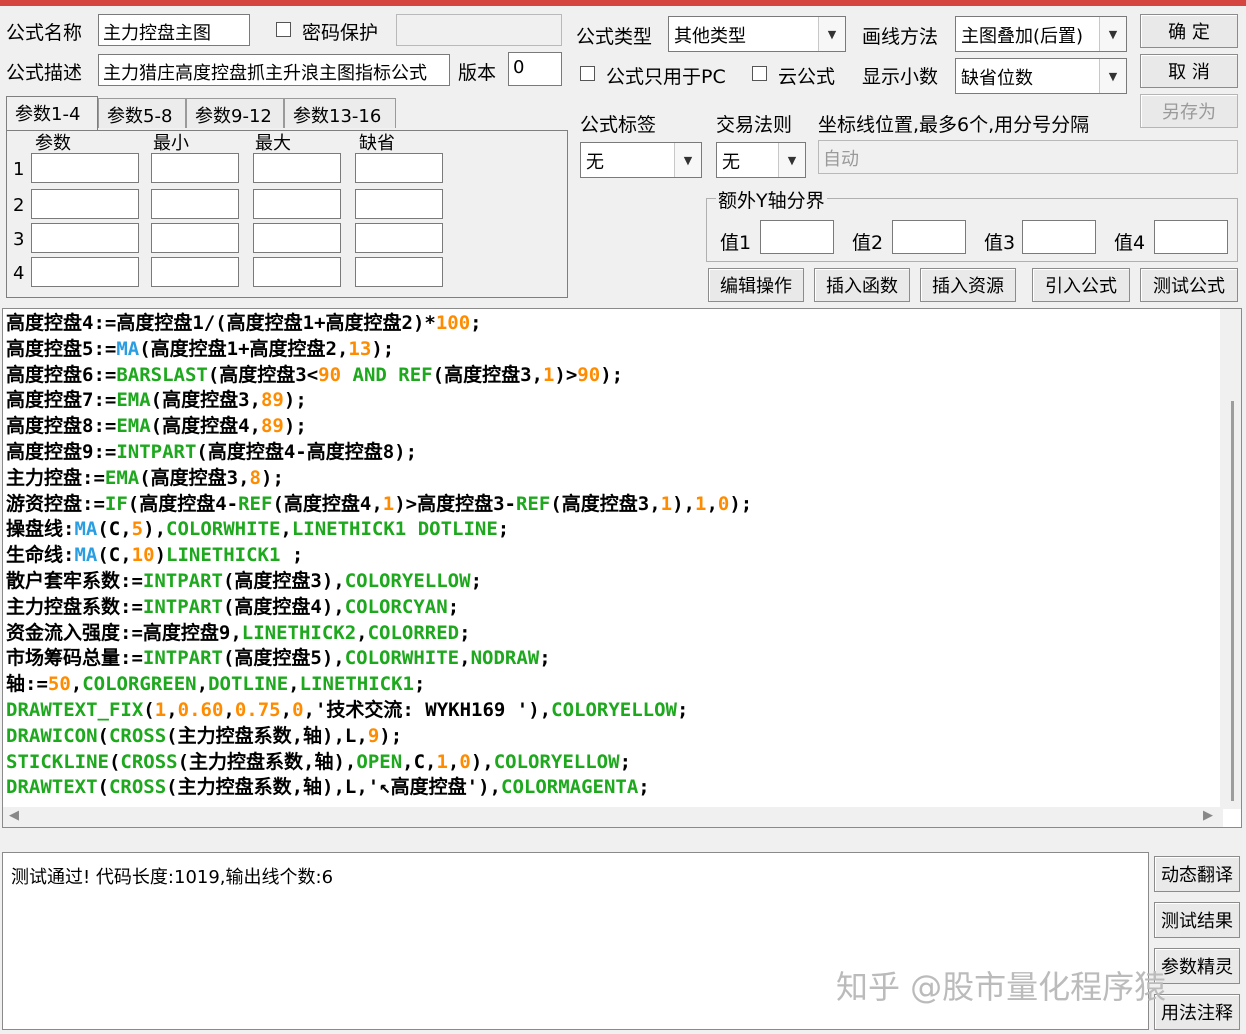  I want to click on code-line: 高度控盘9:=INTPART(高度控盘4-高度控盘8);, so click(611, 453).